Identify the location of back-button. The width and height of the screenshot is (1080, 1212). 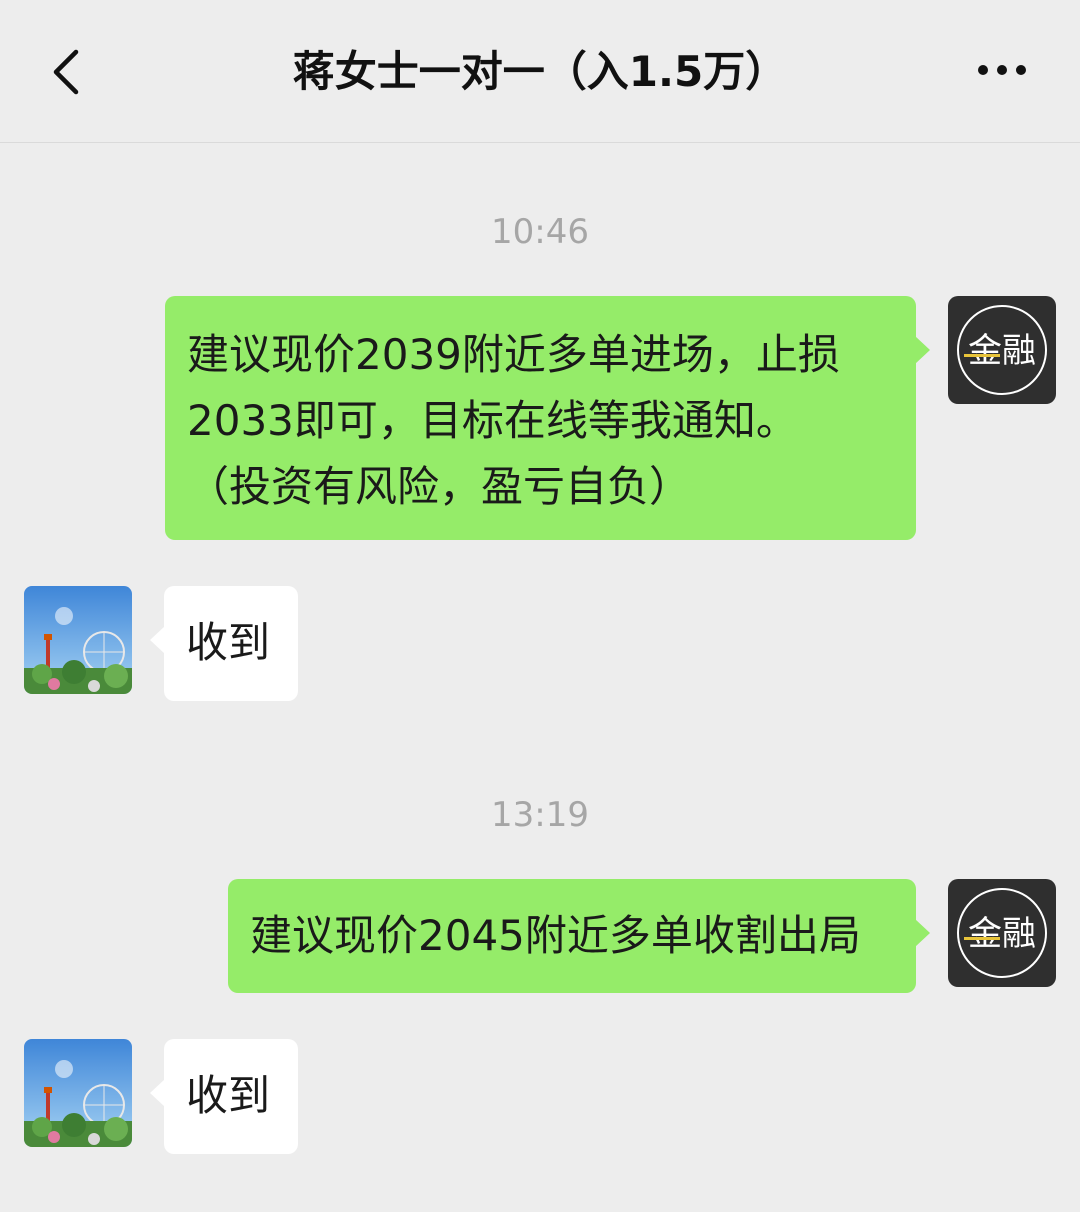
(74, 72).